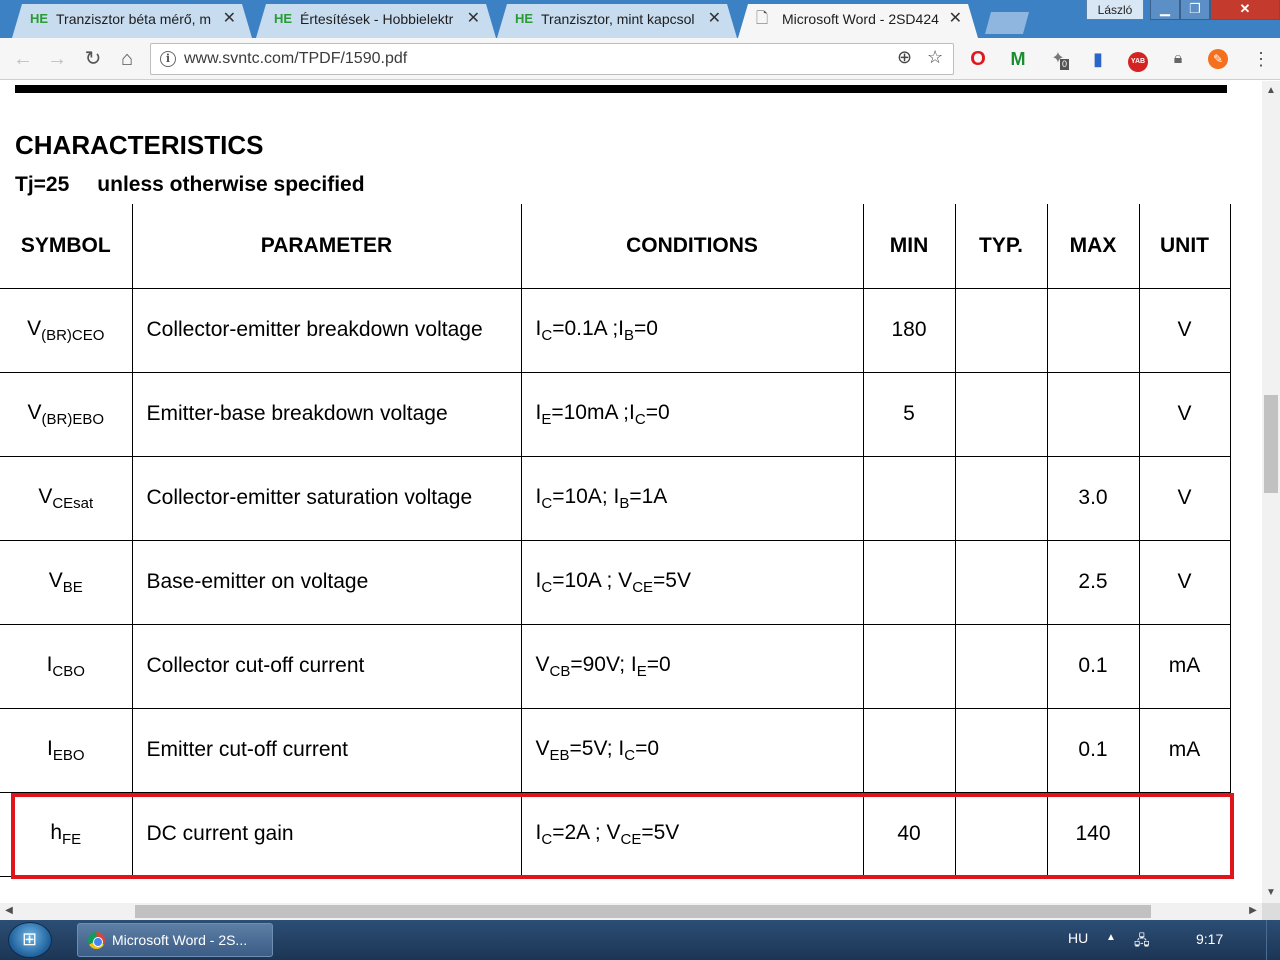  I want to click on reload-icon: ↻, so click(93, 59).